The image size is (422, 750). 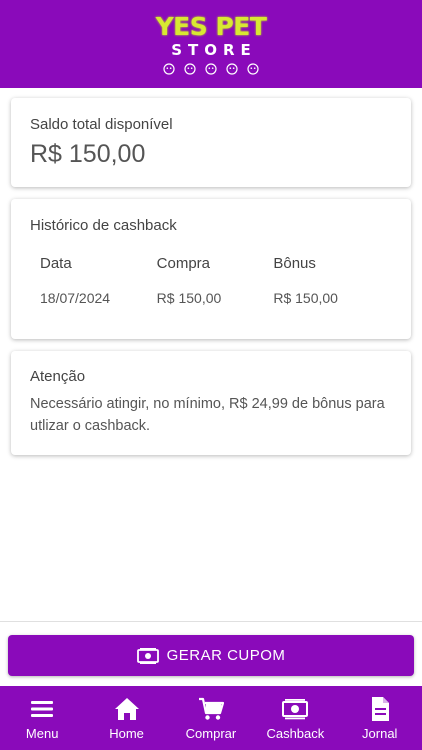 What do you see at coordinates (75, 298) in the screenshot?
I see `cell-date: 18/07/2024` at bounding box center [75, 298].